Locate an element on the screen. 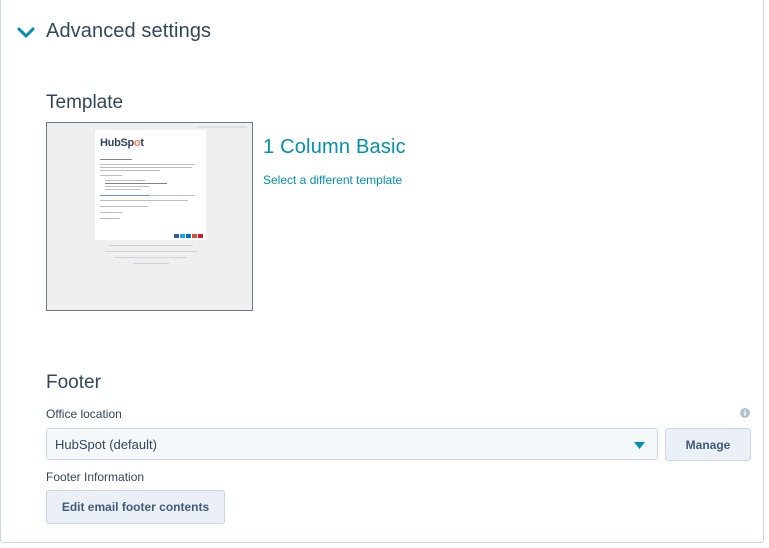 The width and height of the screenshot is (769, 548). edit-email-footer-button: Edit email footer contents is located at coordinates (135, 507).